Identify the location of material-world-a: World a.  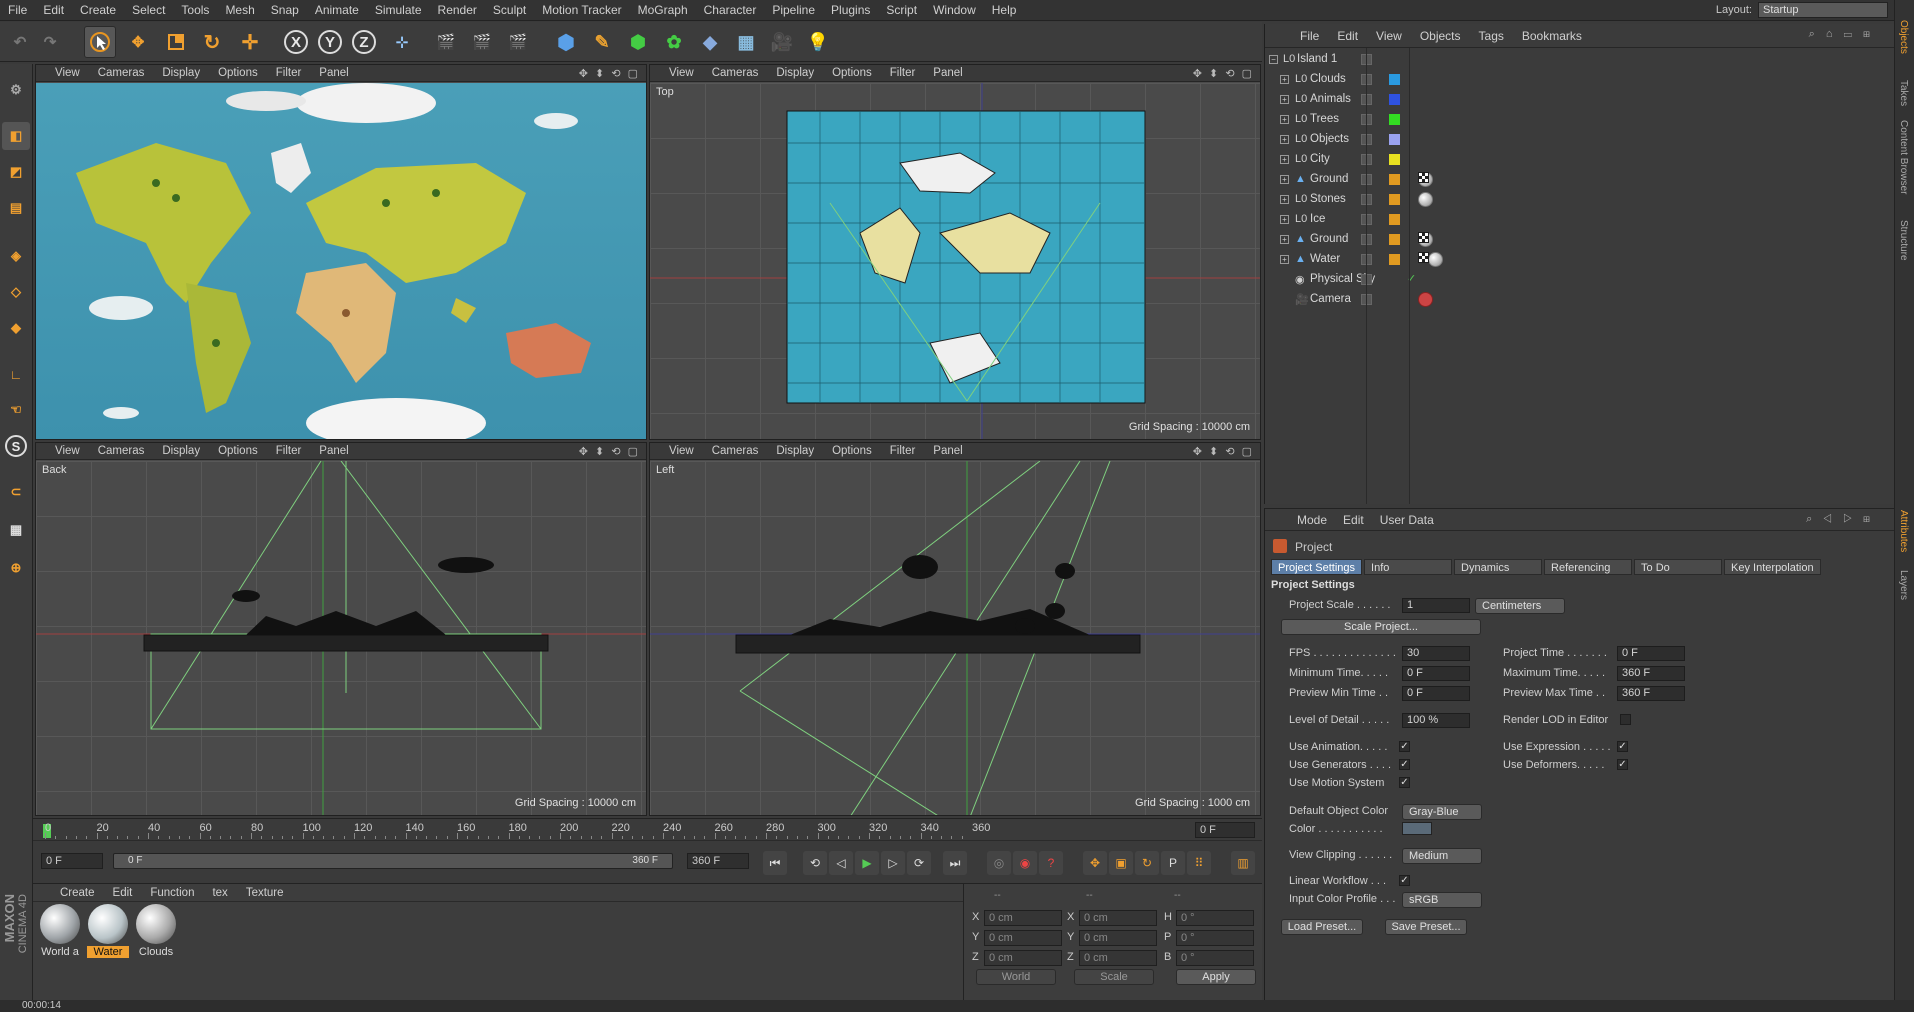
(60, 932).